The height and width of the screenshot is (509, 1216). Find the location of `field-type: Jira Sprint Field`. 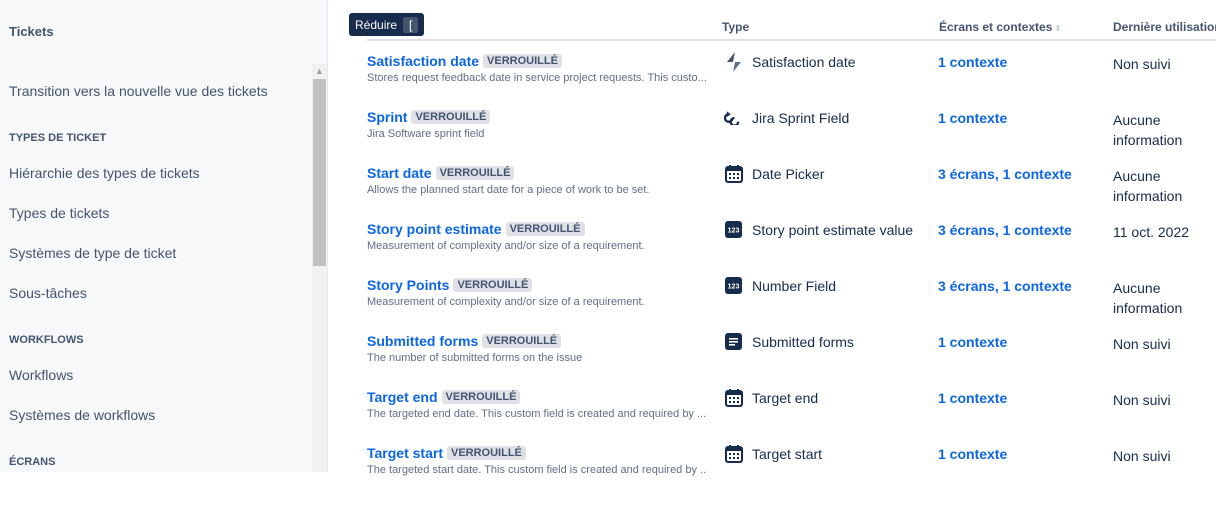

field-type: Jira Sprint Field is located at coordinates (786, 117).